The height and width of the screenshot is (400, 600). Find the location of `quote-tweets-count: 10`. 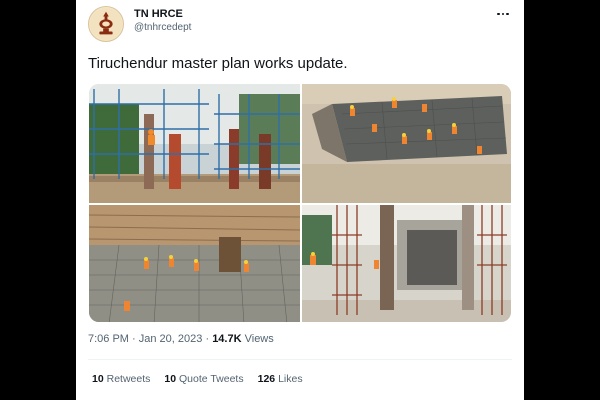

quote-tweets-count: 10 is located at coordinates (170, 379).